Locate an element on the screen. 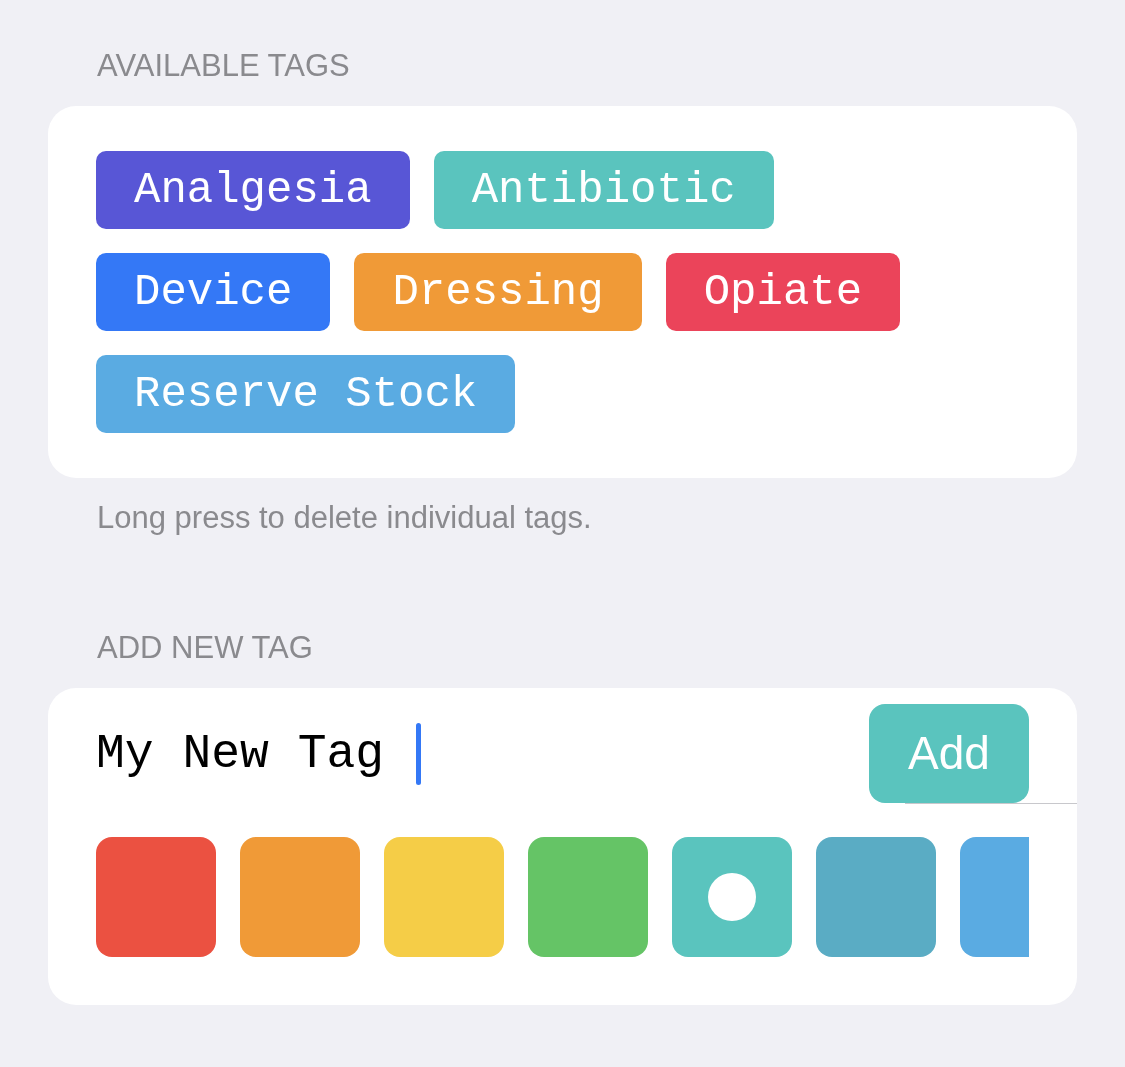 This screenshot has width=1125, height=1067. tag-chip: Device is located at coordinates (213, 292).